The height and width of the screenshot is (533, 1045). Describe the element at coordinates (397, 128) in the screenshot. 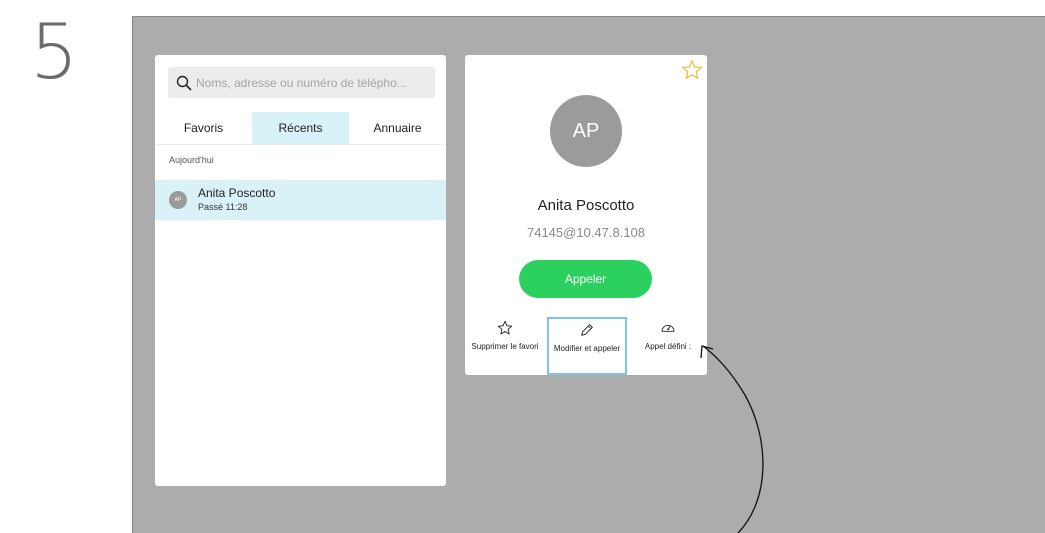

I see `tab-annuaire: Annuaire` at that location.